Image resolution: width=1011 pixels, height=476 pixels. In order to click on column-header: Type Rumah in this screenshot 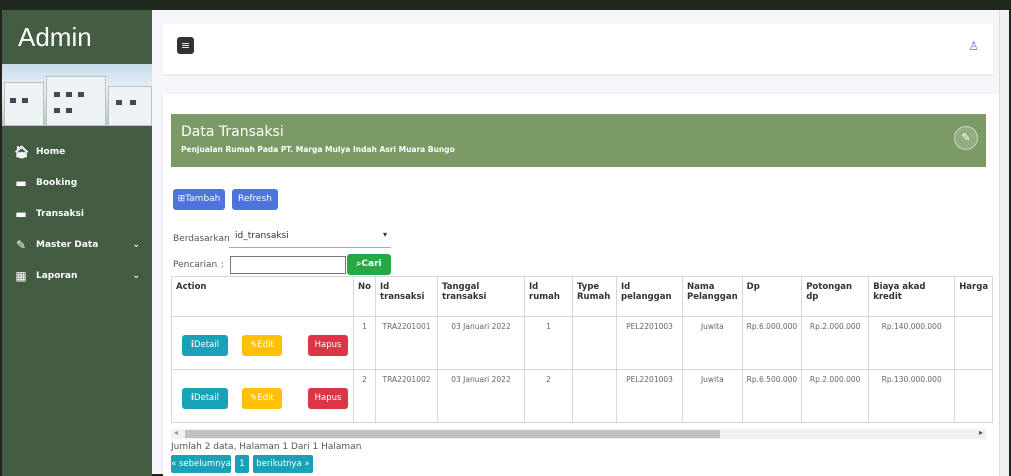, I will do `click(594, 296)`.